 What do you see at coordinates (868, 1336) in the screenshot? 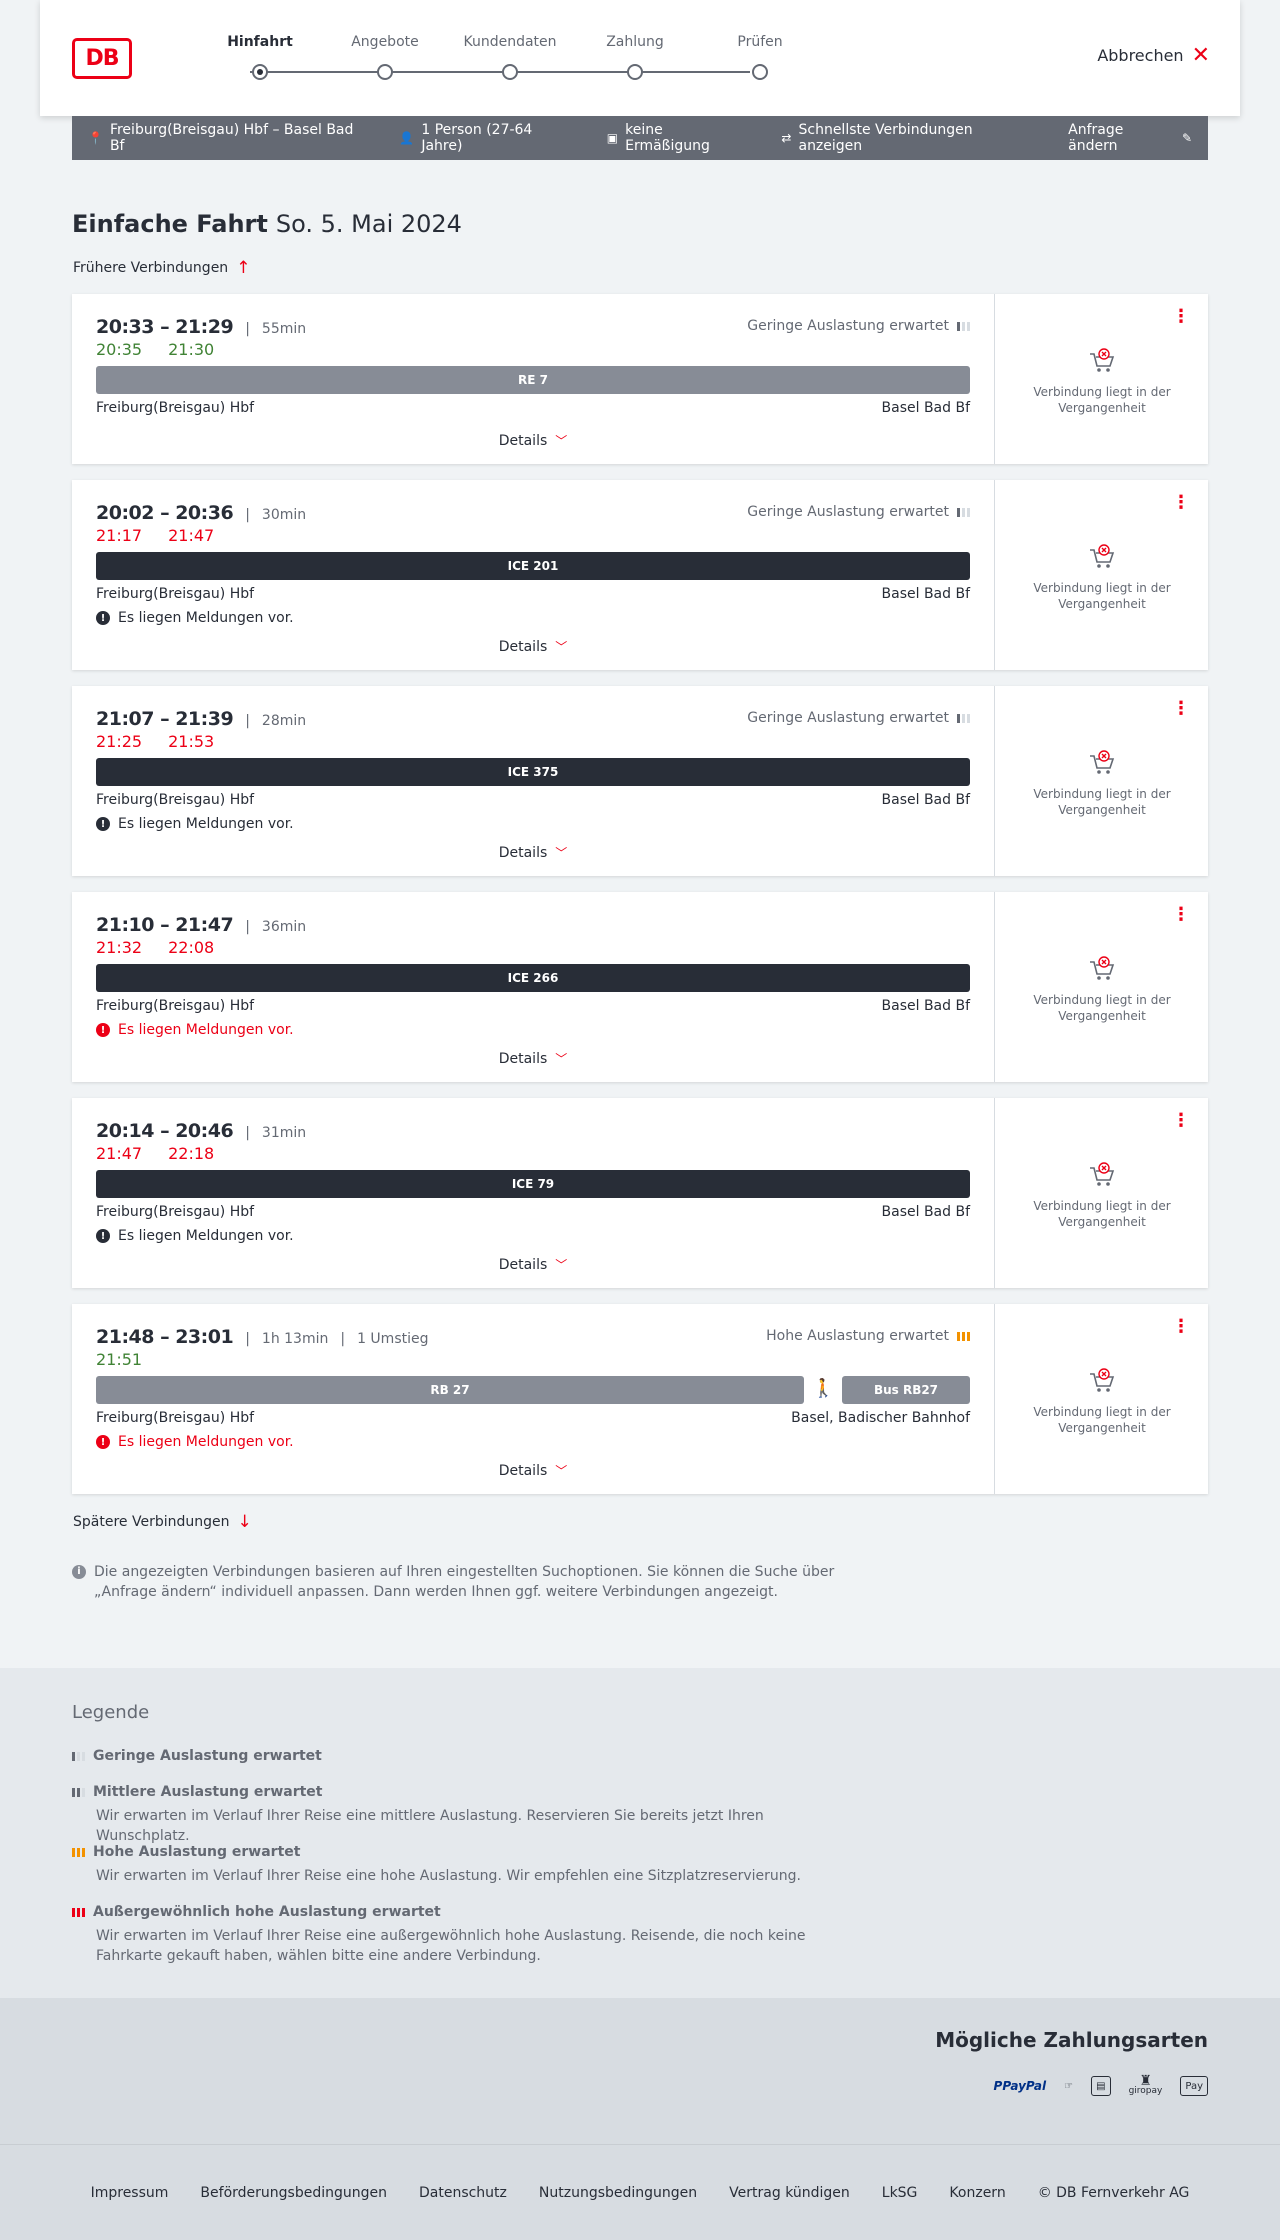
I see `occupancy-indicator: Hohe Auslastung erwartet` at bounding box center [868, 1336].